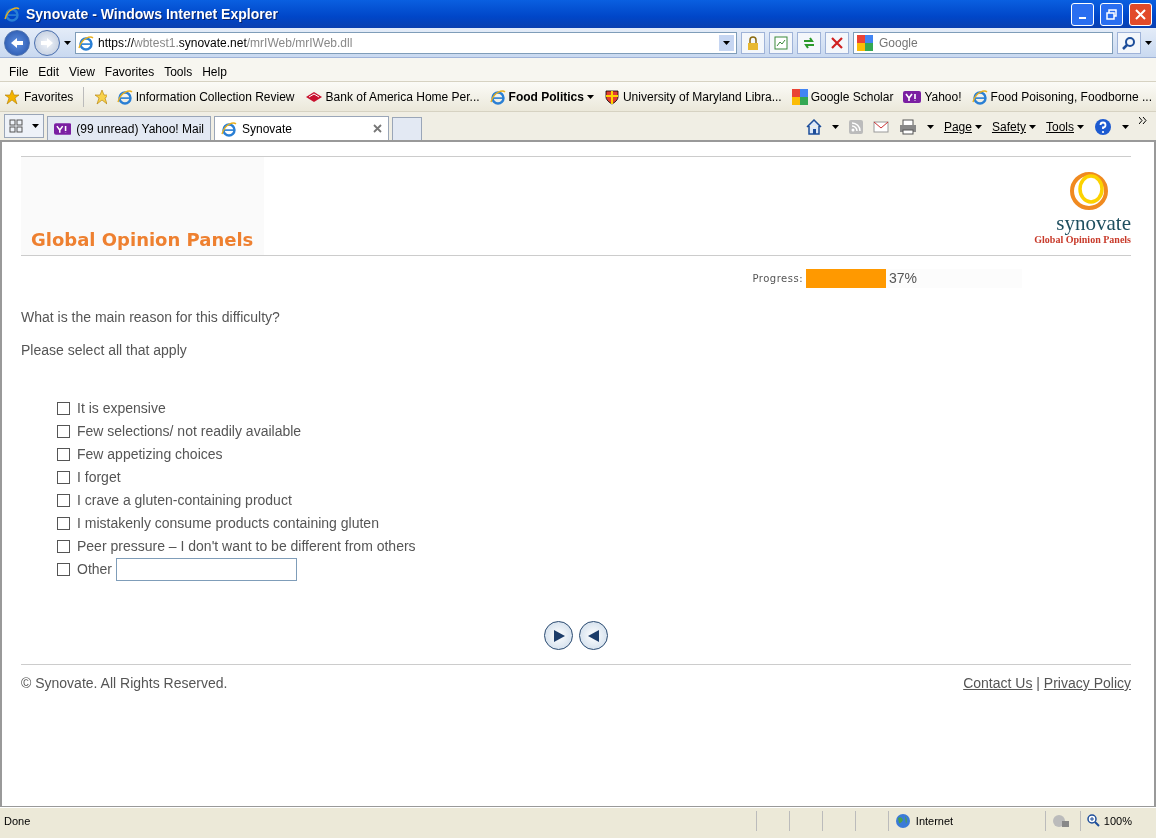  I want to click on security-zone: Internet, so click(934, 820).